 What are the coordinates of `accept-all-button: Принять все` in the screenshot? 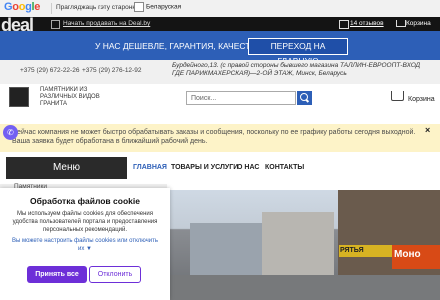 It's located at (57, 274).